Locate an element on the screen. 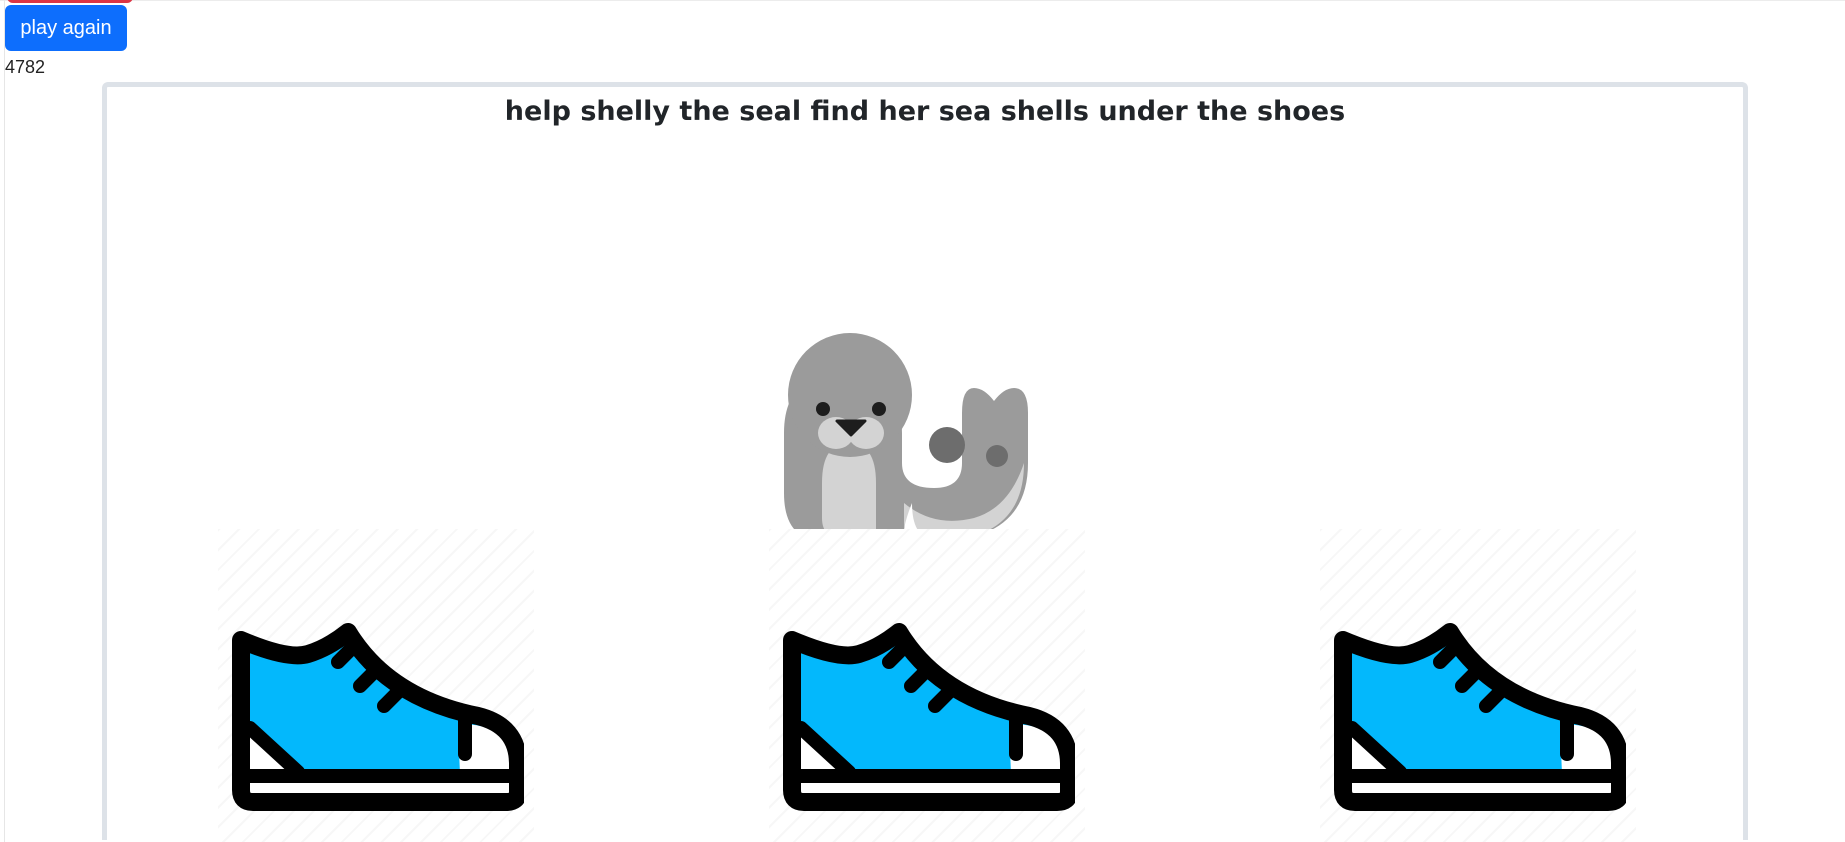 Image resolution: width=1845 pixels, height=842 pixels. left-divider is located at coordinates (4, 421).